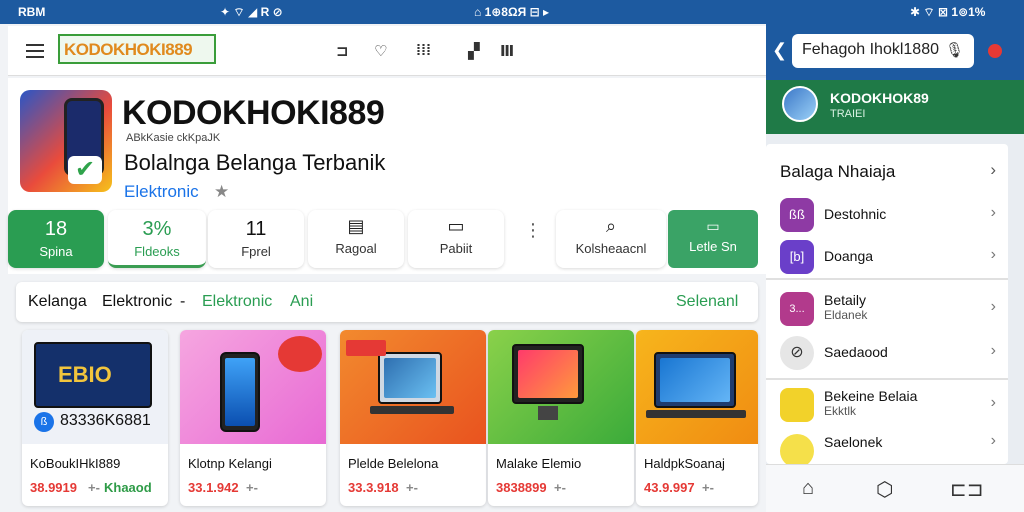  I want to click on menu-item-label: Saedaood, so click(856, 352).